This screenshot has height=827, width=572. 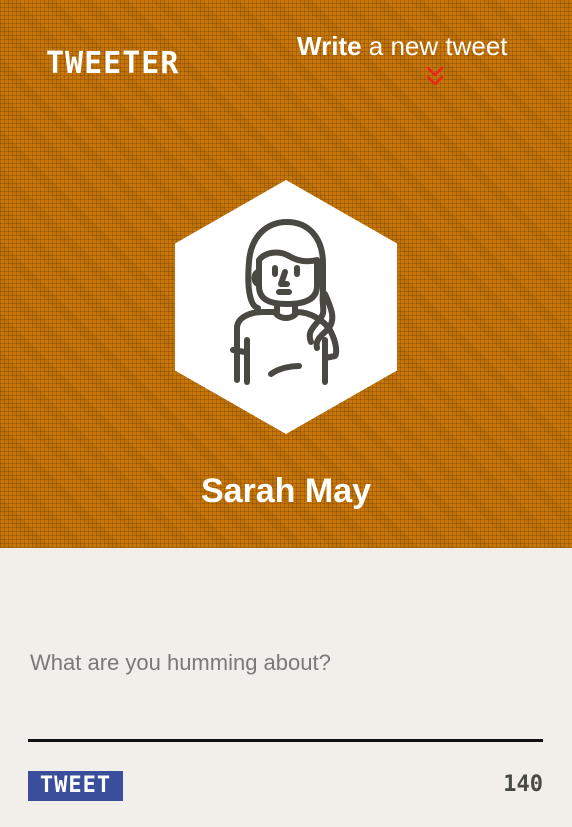 I want to click on user-name: Sarah May, so click(x=286, y=491).